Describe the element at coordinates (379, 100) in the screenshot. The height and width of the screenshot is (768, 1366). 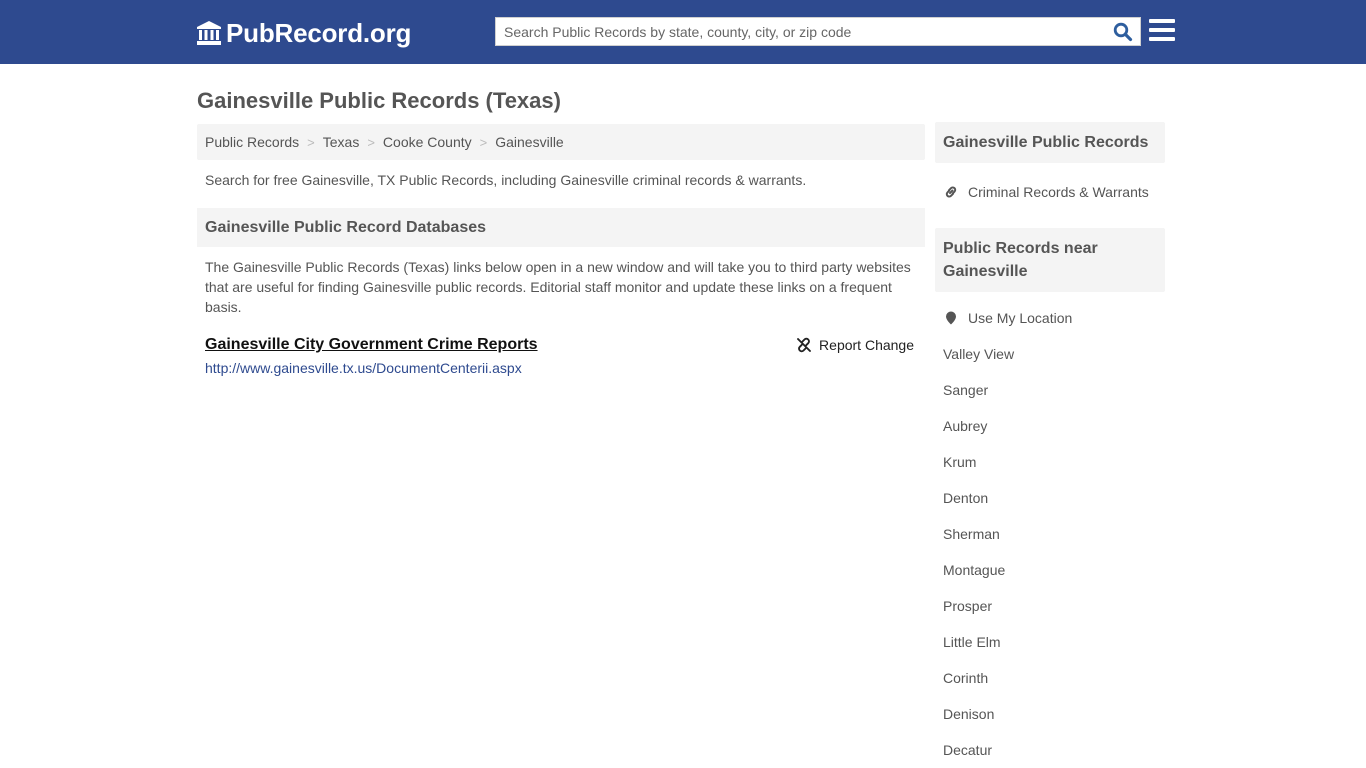
I see `page-title: Gainesville Public Records (Texas)` at that location.